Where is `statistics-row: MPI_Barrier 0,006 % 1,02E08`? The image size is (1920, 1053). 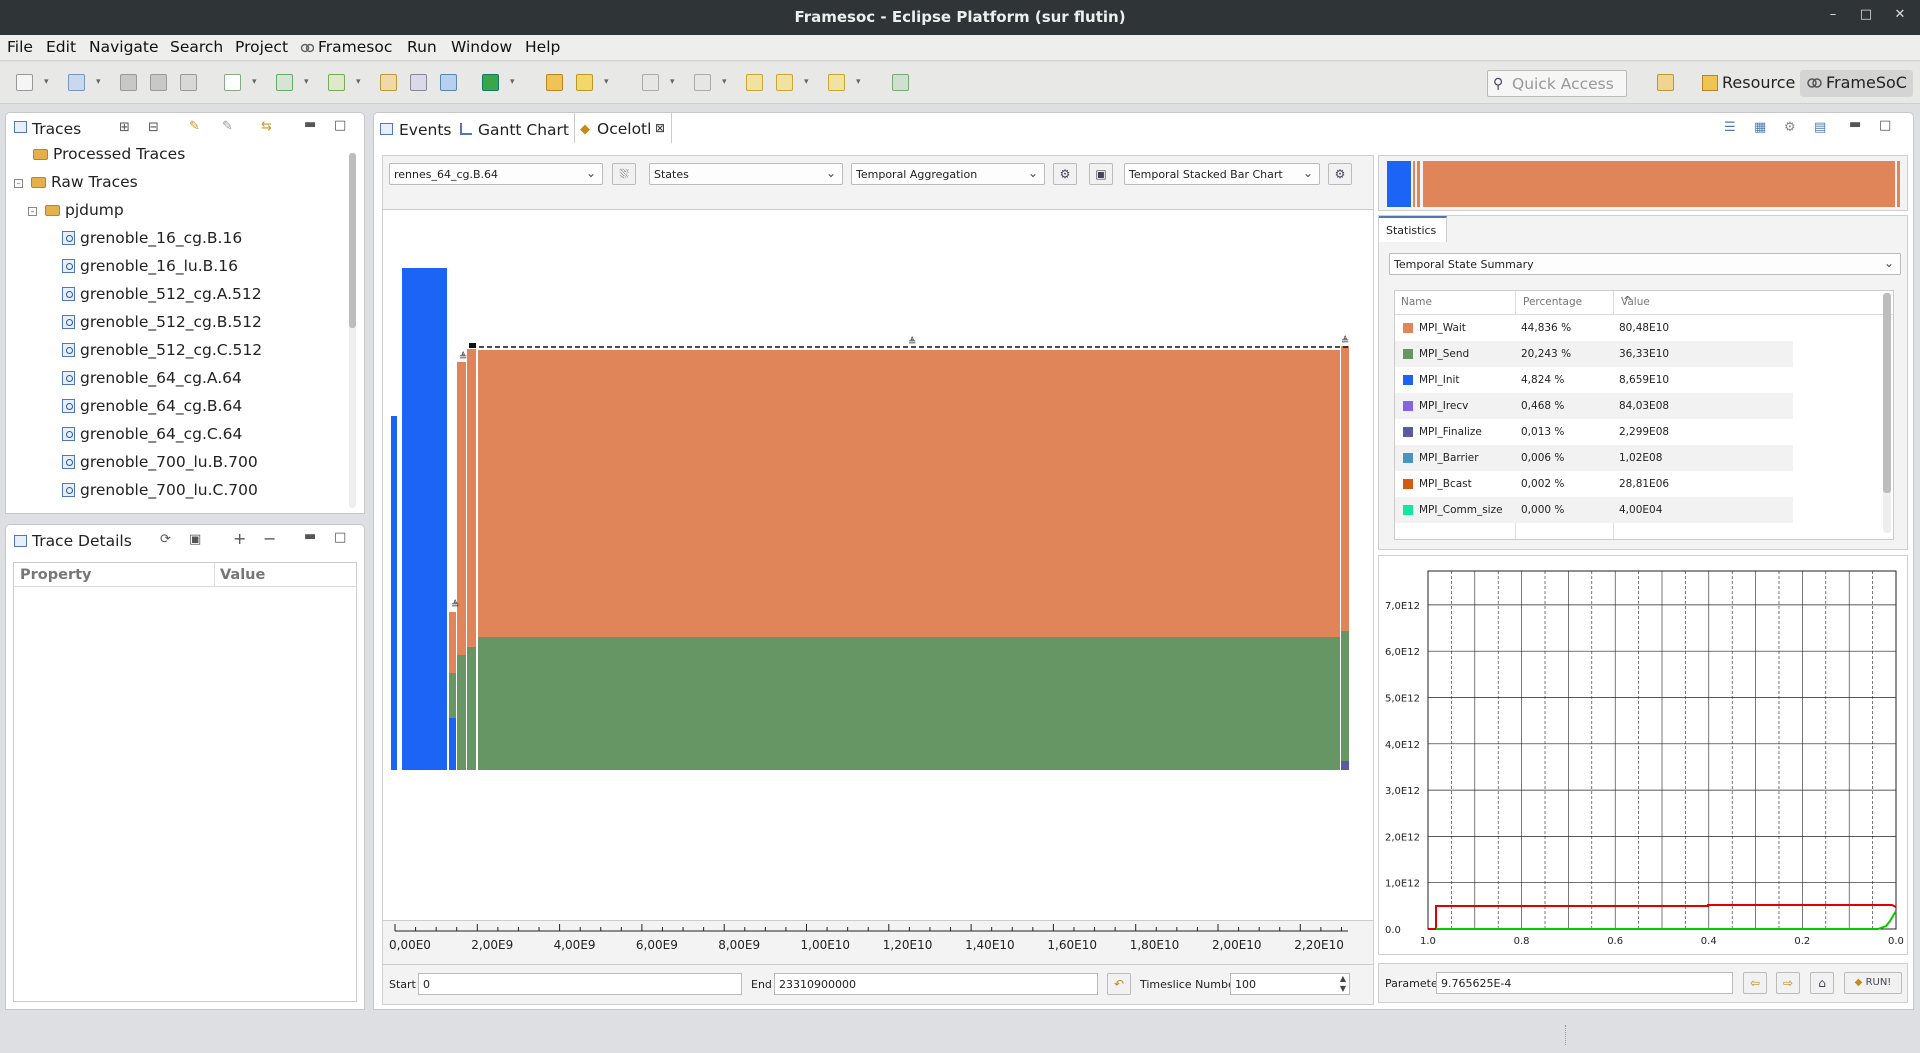 statistics-row: MPI_Barrier 0,006 % 1,02E08 is located at coordinates (1594, 458).